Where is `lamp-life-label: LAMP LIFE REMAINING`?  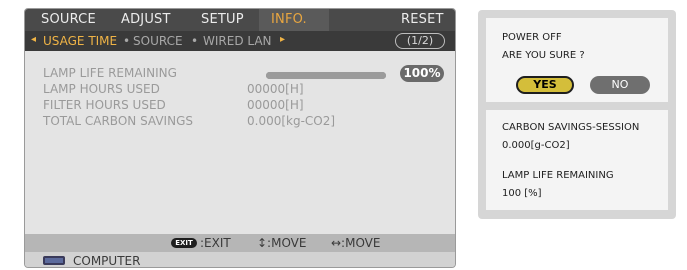 lamp-life-label: LAMP LIFE REMAINING is located at coordinates (110, 73).